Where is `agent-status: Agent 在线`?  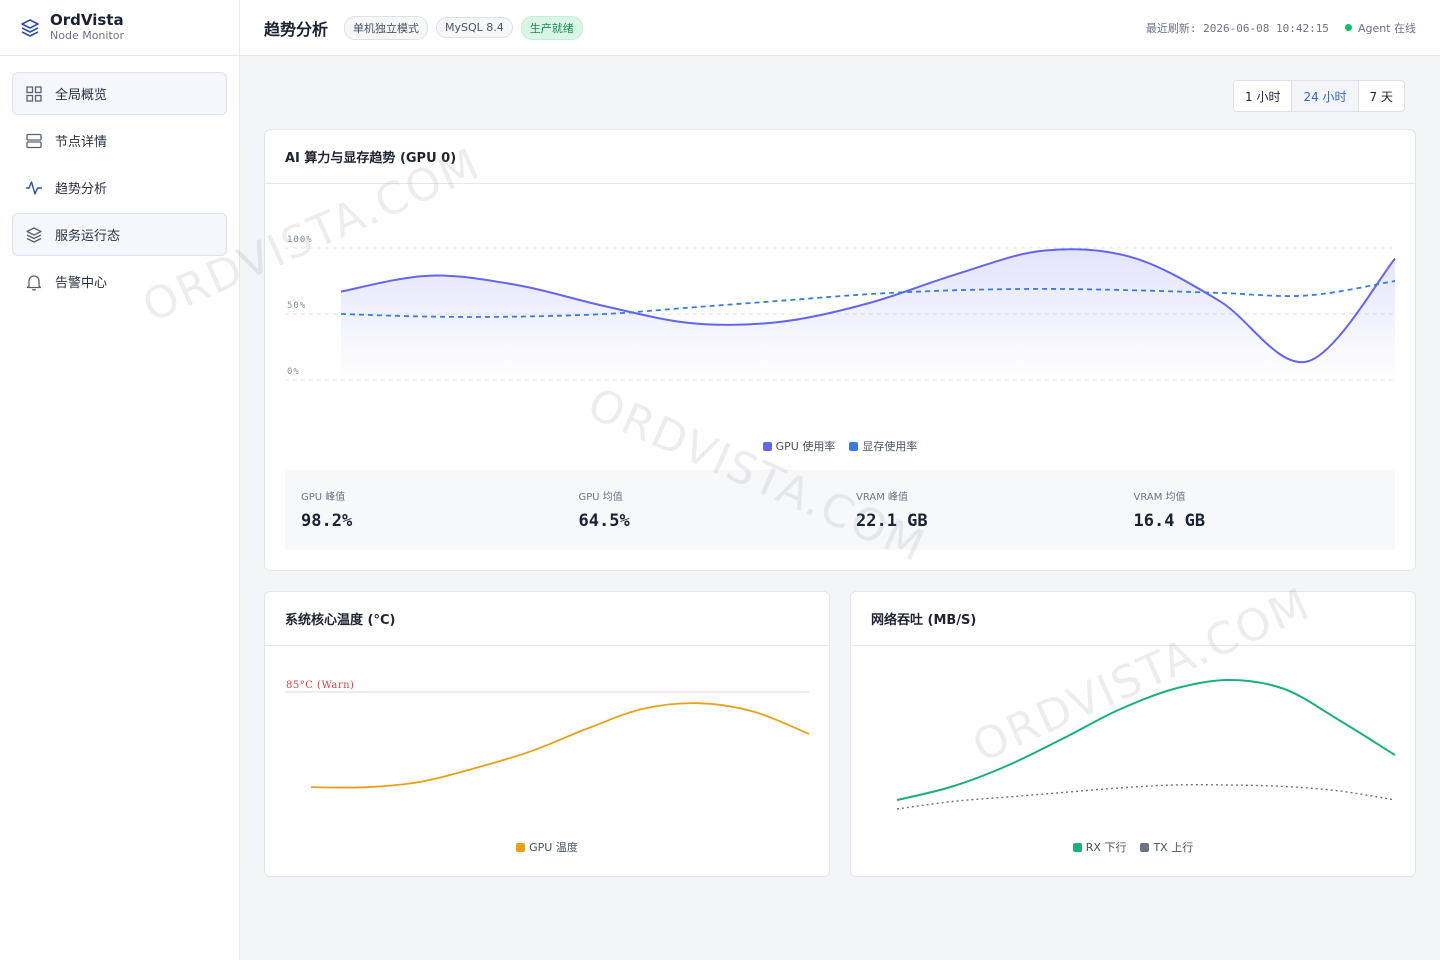 agent-status: Agent 在线 is located at coordinates (1386, 28).